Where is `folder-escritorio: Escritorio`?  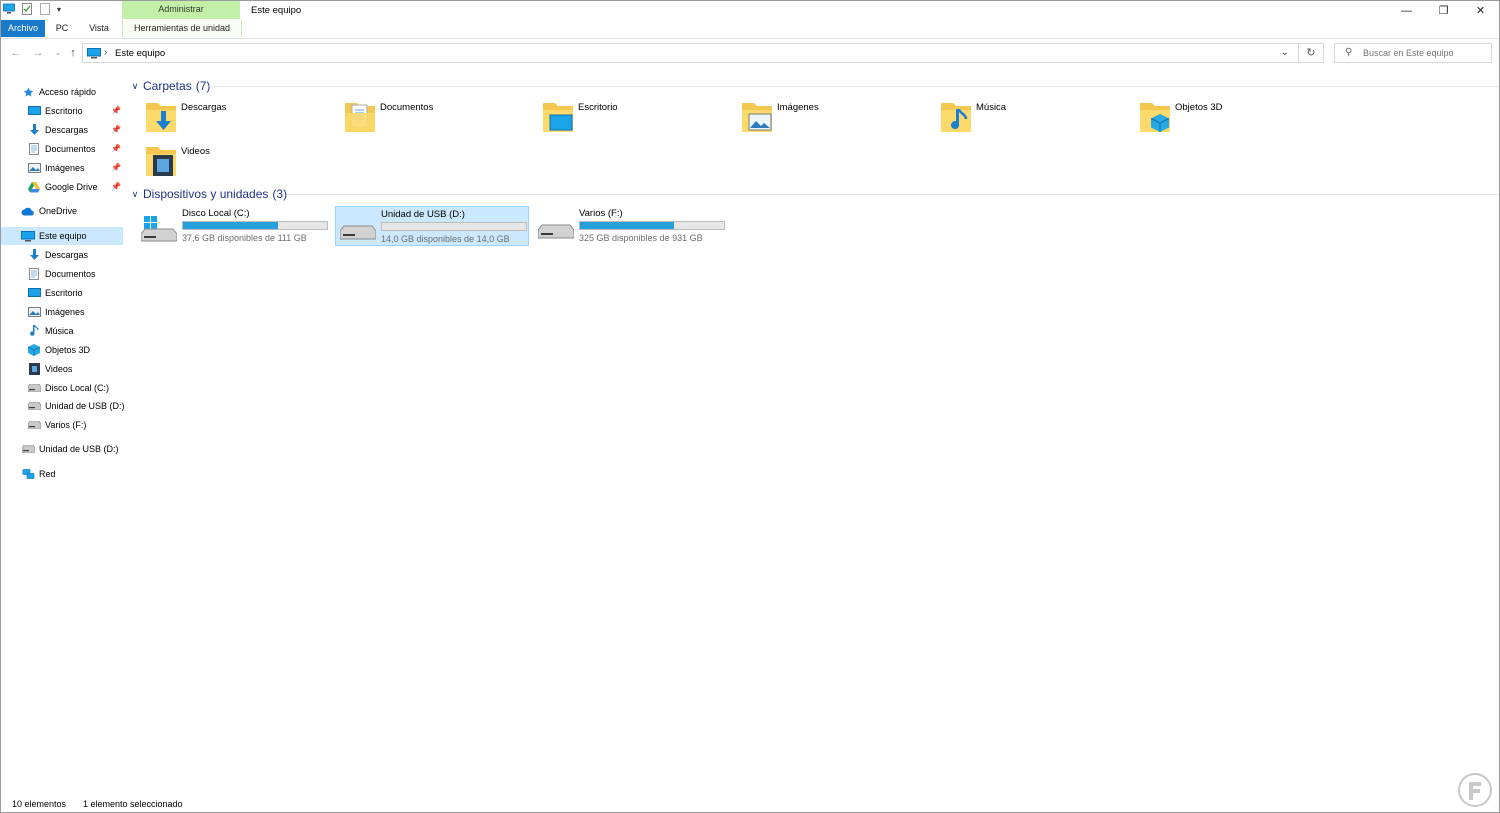
folder-escritorio: Escritorio is located at coordinates (621, 121).